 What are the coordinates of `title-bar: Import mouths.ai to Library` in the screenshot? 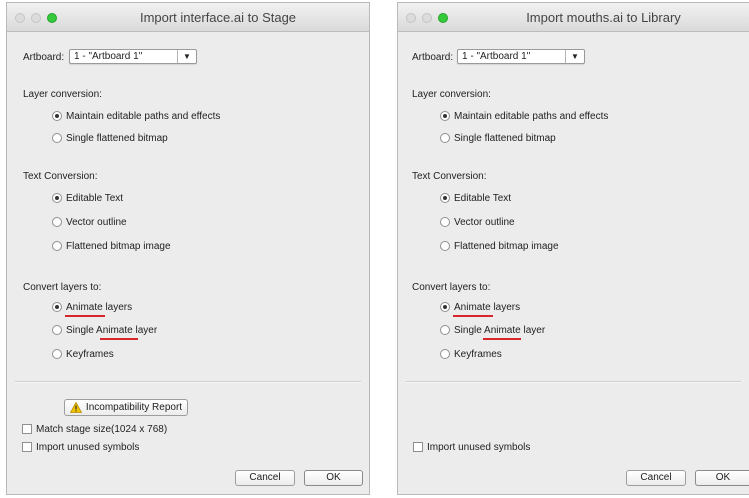 It's located at (573, 17).